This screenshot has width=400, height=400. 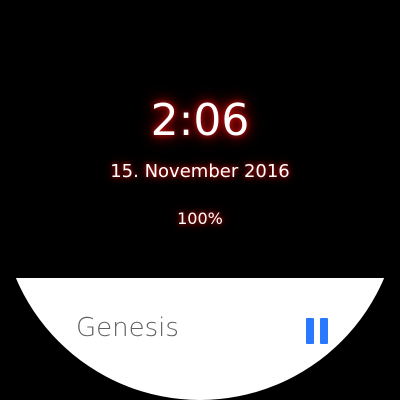 I want to click on pause-icon, so click(x=317, y=331).